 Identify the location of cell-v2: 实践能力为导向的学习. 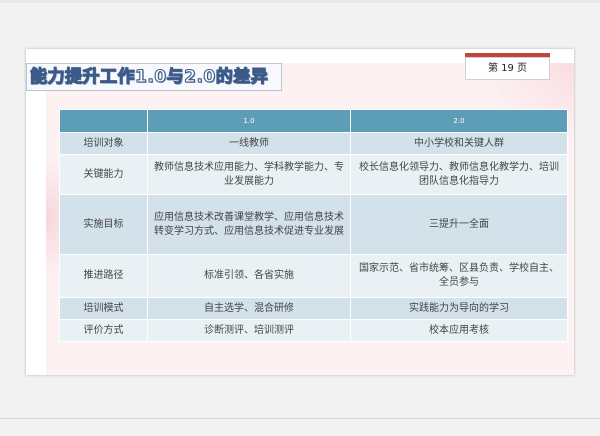
(459, 308).